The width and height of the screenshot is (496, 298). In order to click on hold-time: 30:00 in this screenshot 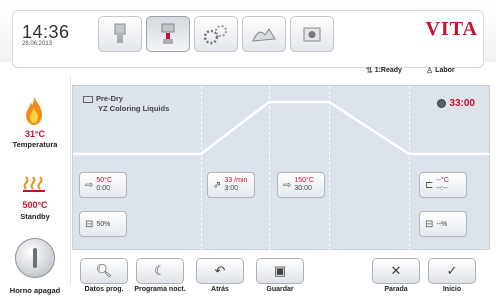, I will do `click(303, 188)`.